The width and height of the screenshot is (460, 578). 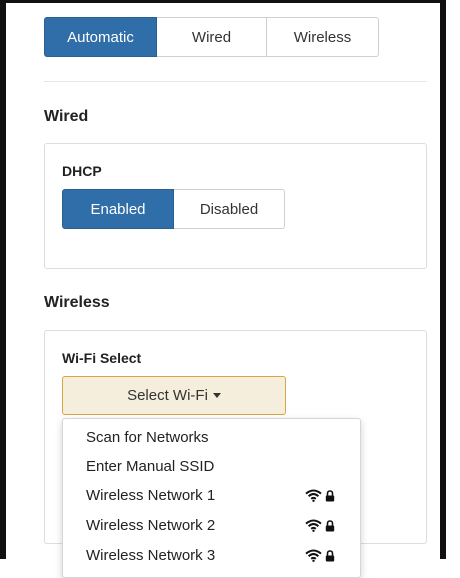 What do you see at coordinates (216, 395) in the screenshot?
I see `caret-down-icon` at bounding box center [216, 395].